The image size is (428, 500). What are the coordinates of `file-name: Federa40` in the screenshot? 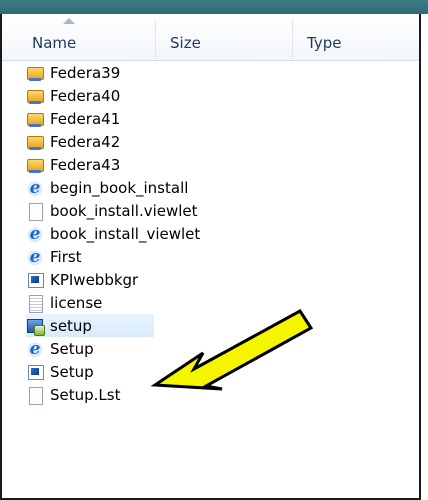 It's located at (85, 95).